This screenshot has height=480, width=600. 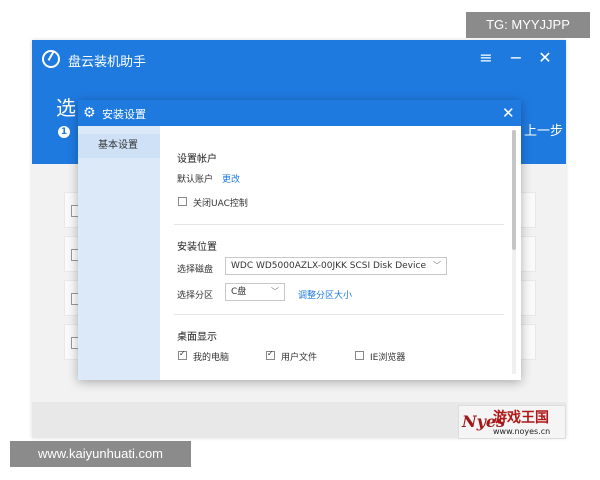 I want to click on app-title: 盘云装机助手, so click(x=107, y=62).